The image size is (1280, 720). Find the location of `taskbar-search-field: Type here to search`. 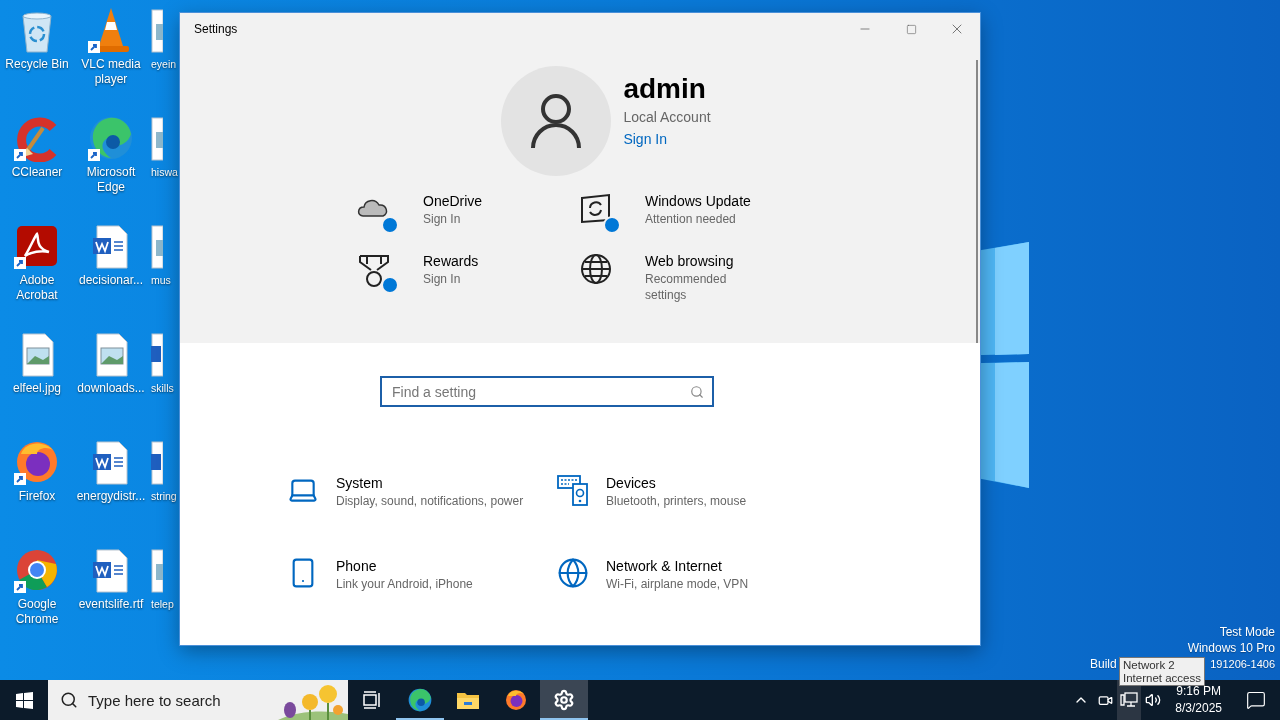

taskbar-search-field: Type here to search is located at coordinates (198, 700).